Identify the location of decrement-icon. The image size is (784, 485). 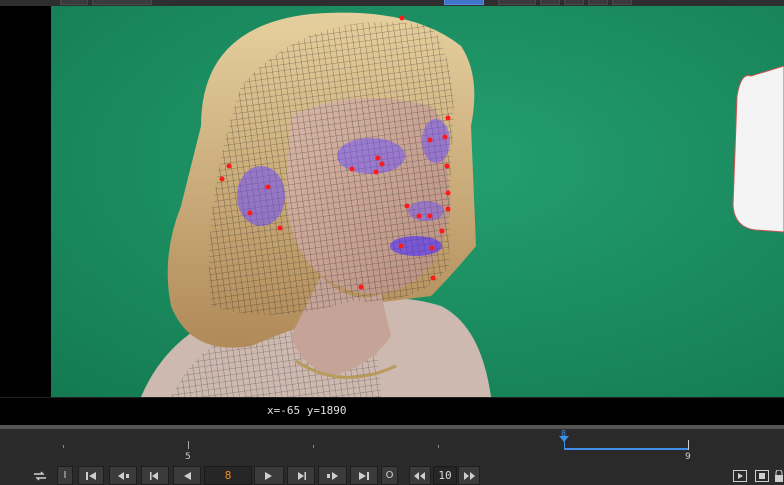
(420, 475).